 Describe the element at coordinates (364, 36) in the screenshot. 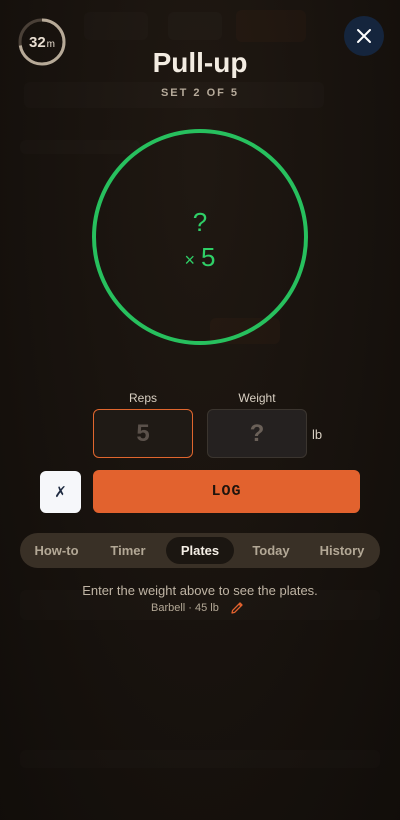

I see `close-icon` at that location.